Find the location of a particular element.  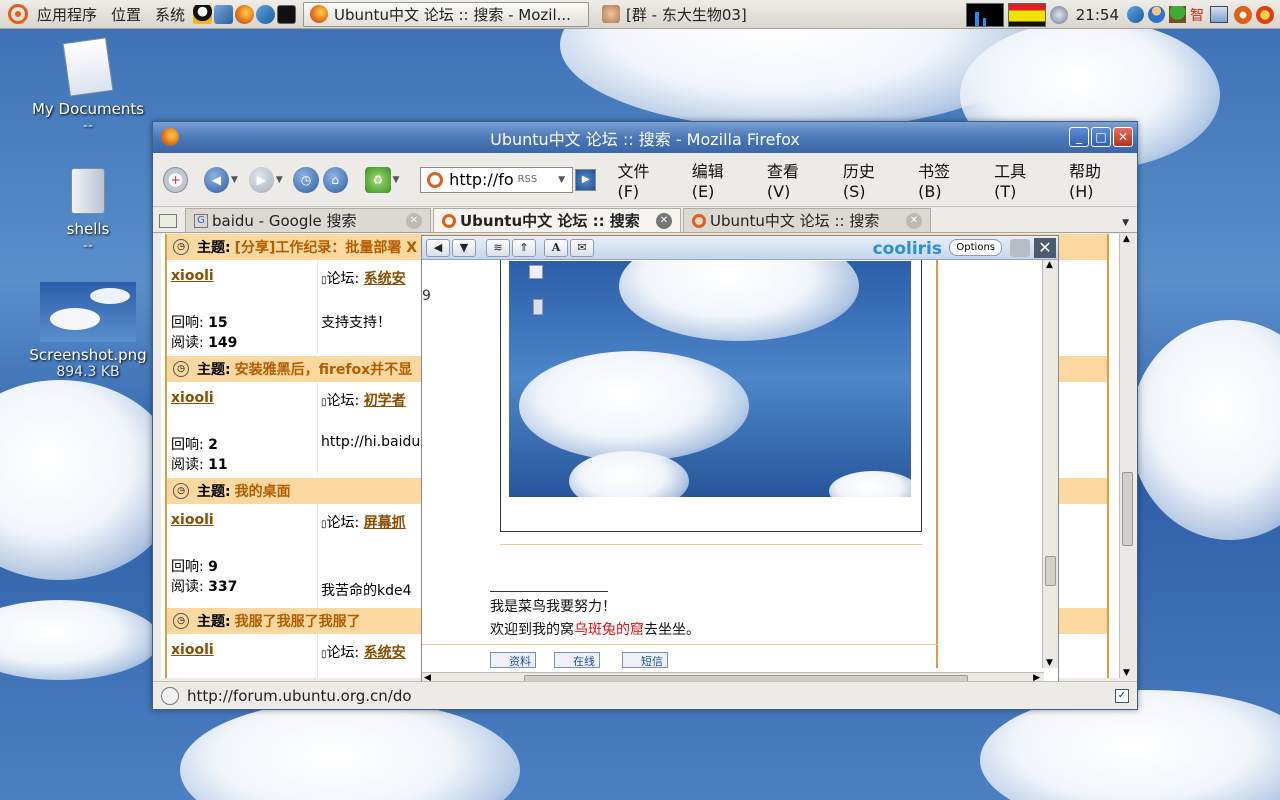

menu-edit: 编辑 (E) is located at coordinates (720, 179).